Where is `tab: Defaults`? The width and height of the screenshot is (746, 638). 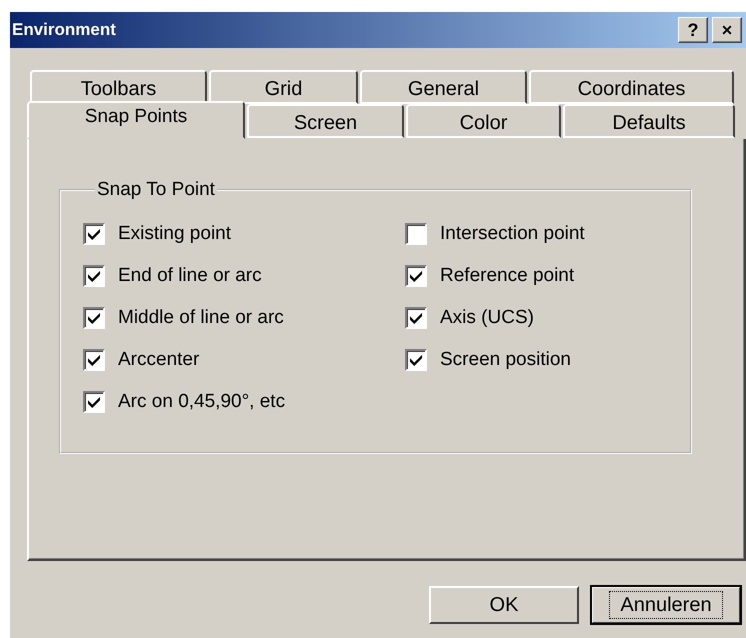
tab: Defaults is located at coordinates (649, 121).